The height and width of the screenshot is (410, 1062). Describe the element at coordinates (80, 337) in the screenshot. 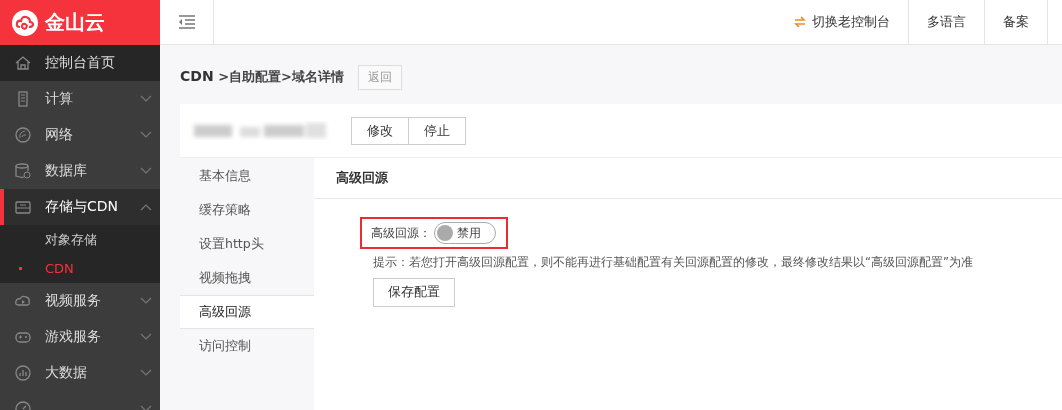

I see `sidebar-item: 游戏服务` at that location.